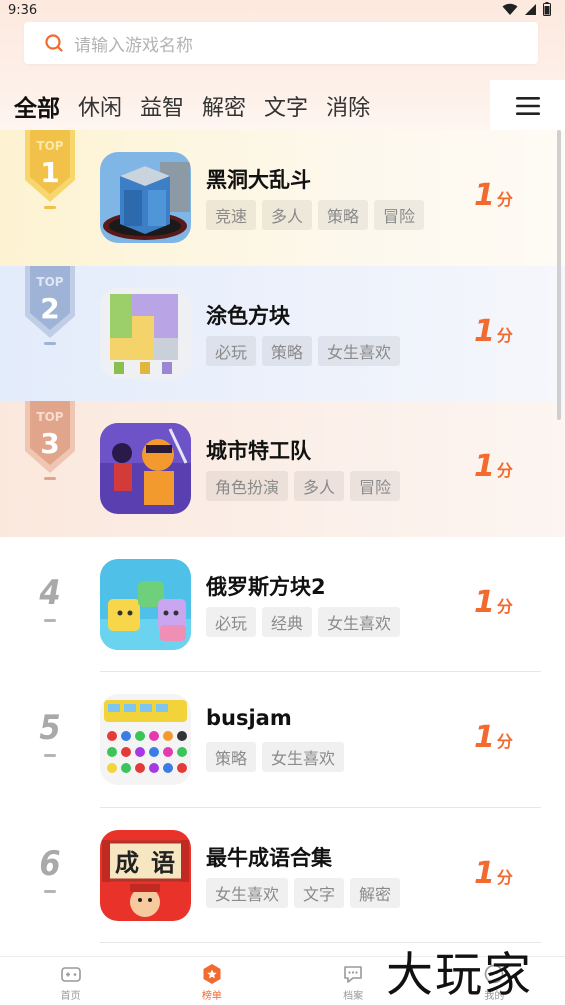  What do you see at coordinates (266, 586) in the screenshot?
I see `game-title: 俄罗斯方块2` at bounding box center [266, 586].